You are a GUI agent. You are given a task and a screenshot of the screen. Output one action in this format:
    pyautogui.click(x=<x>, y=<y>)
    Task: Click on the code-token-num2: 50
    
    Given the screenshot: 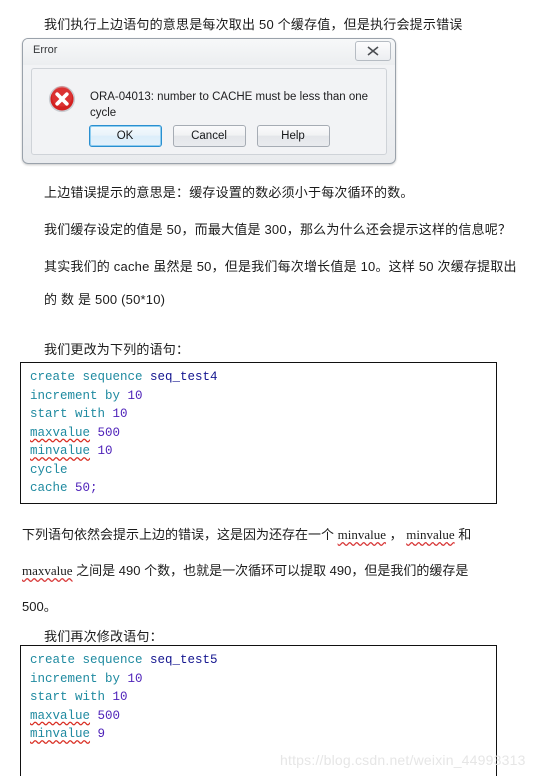 What is the action you would take?
    pyautogui.click(x=83, y=488)
    